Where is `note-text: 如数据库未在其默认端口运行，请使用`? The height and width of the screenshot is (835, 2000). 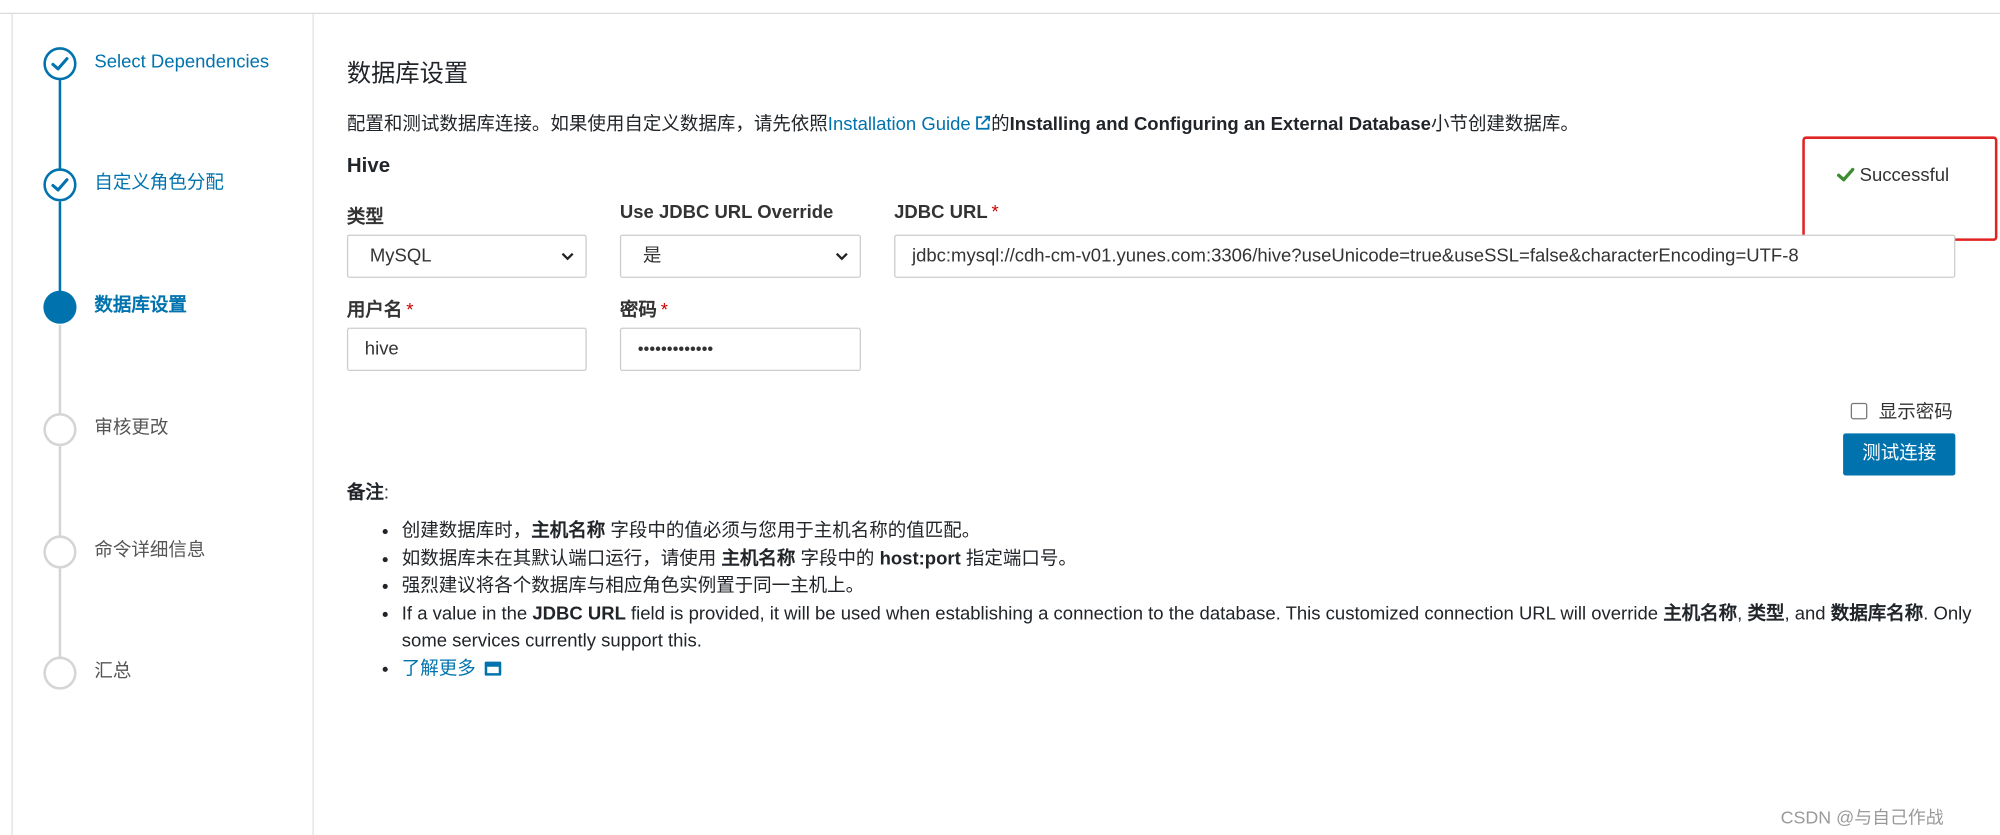
note-text: 如数据库未在其默认端口运行，请使用 is located at coordinates (561, 559).